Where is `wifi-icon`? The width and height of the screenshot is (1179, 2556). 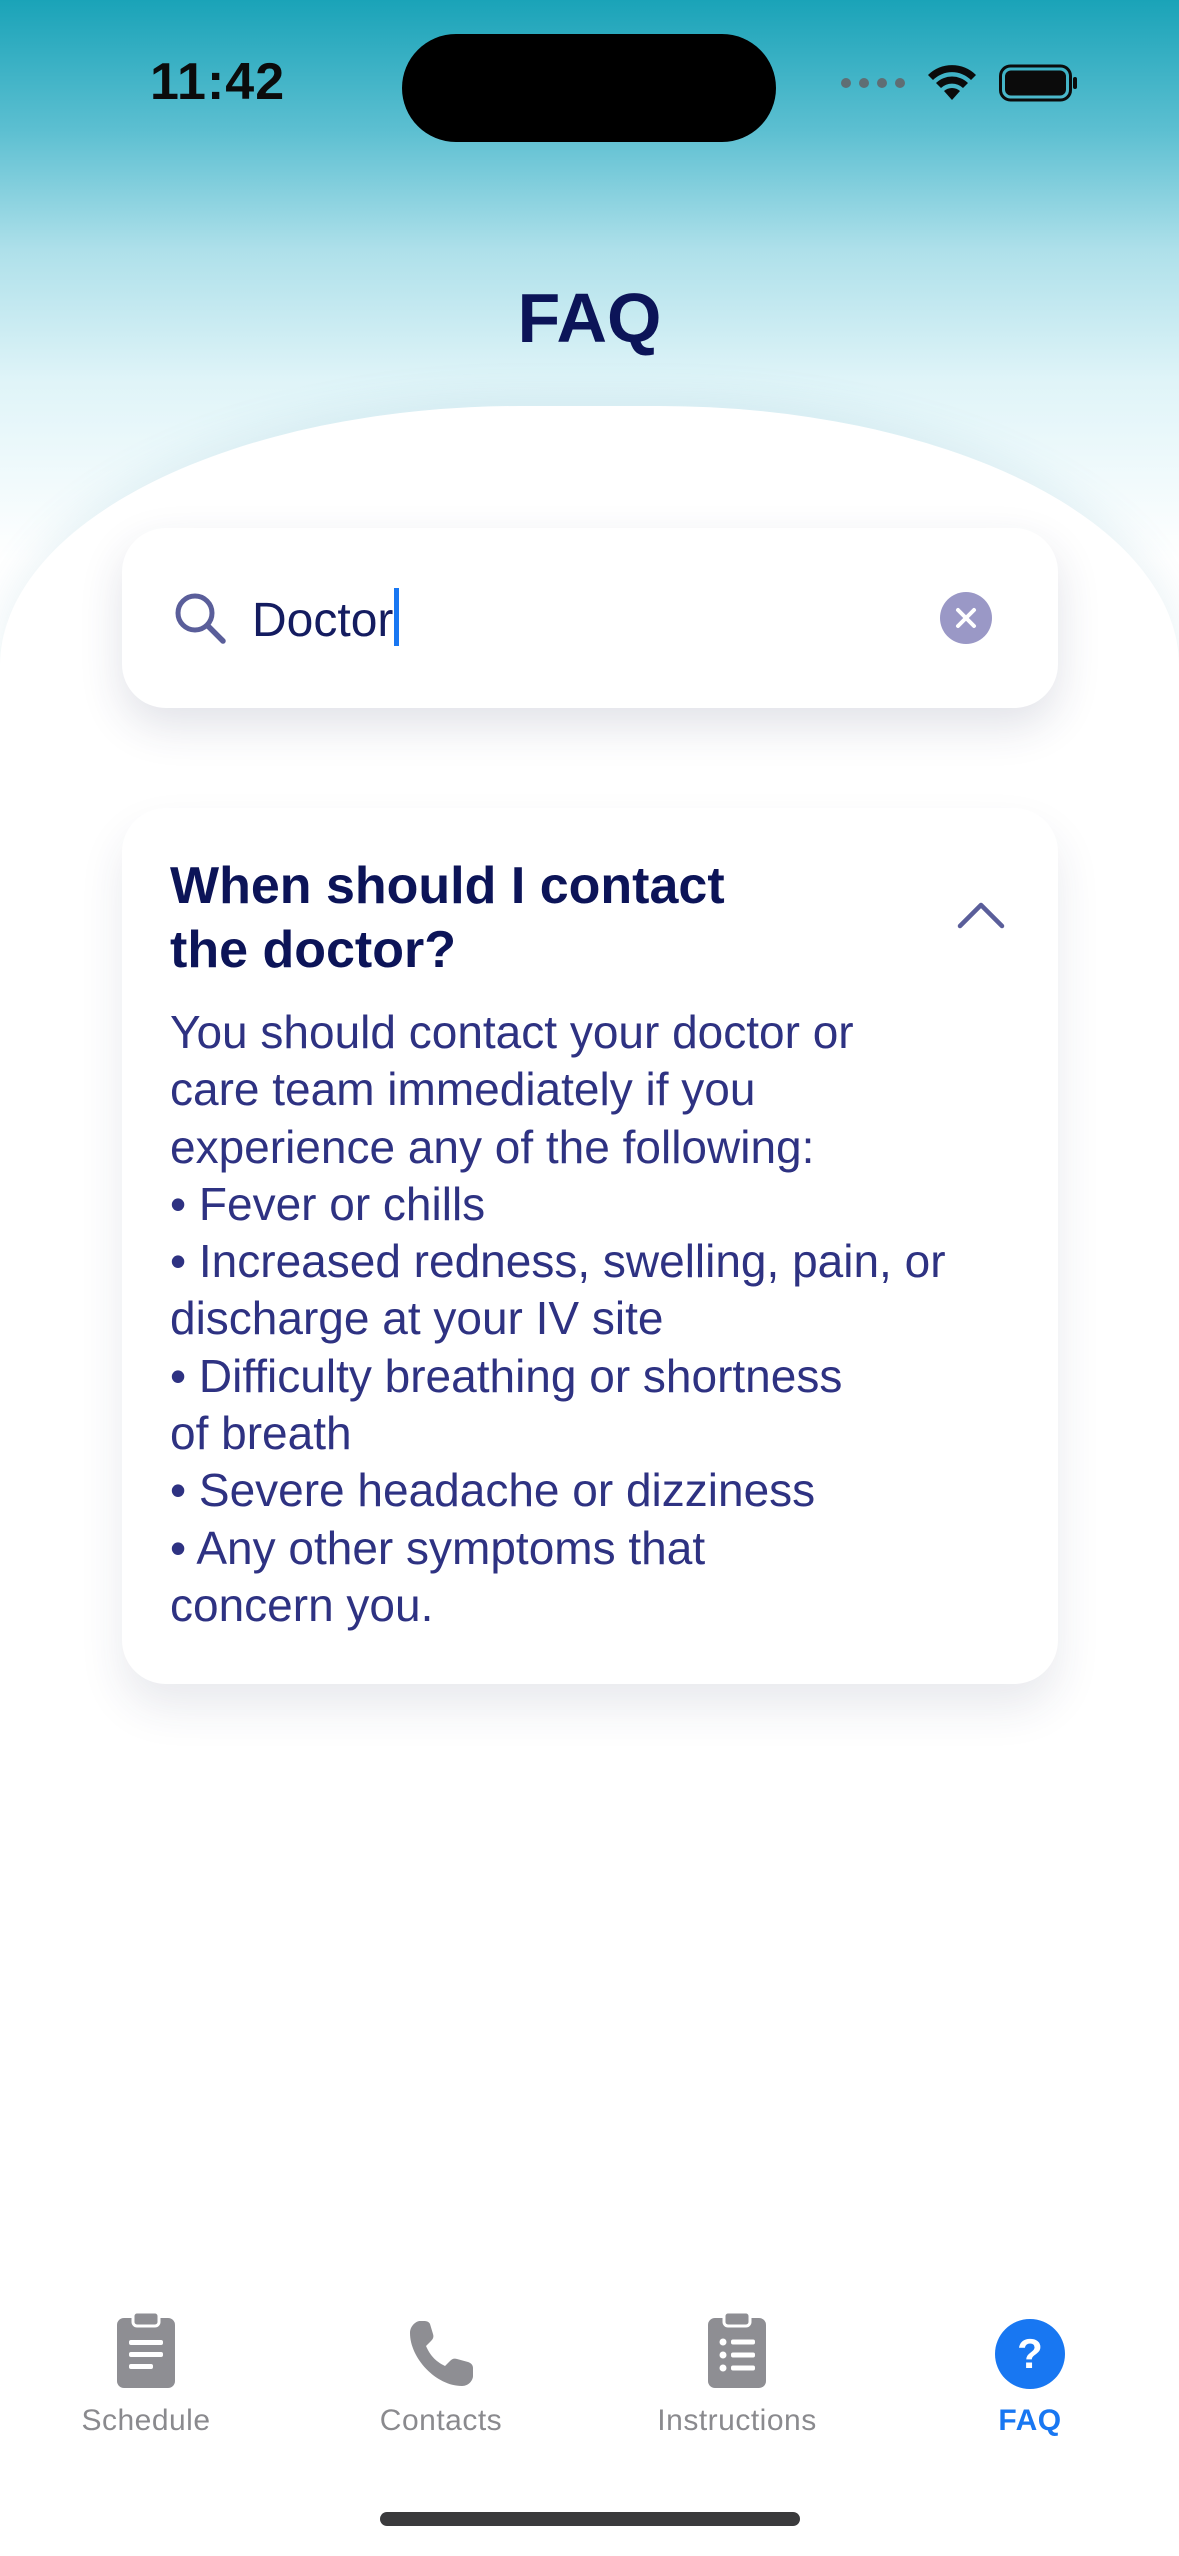 wifi-icon is located at coordinates (952, 82).